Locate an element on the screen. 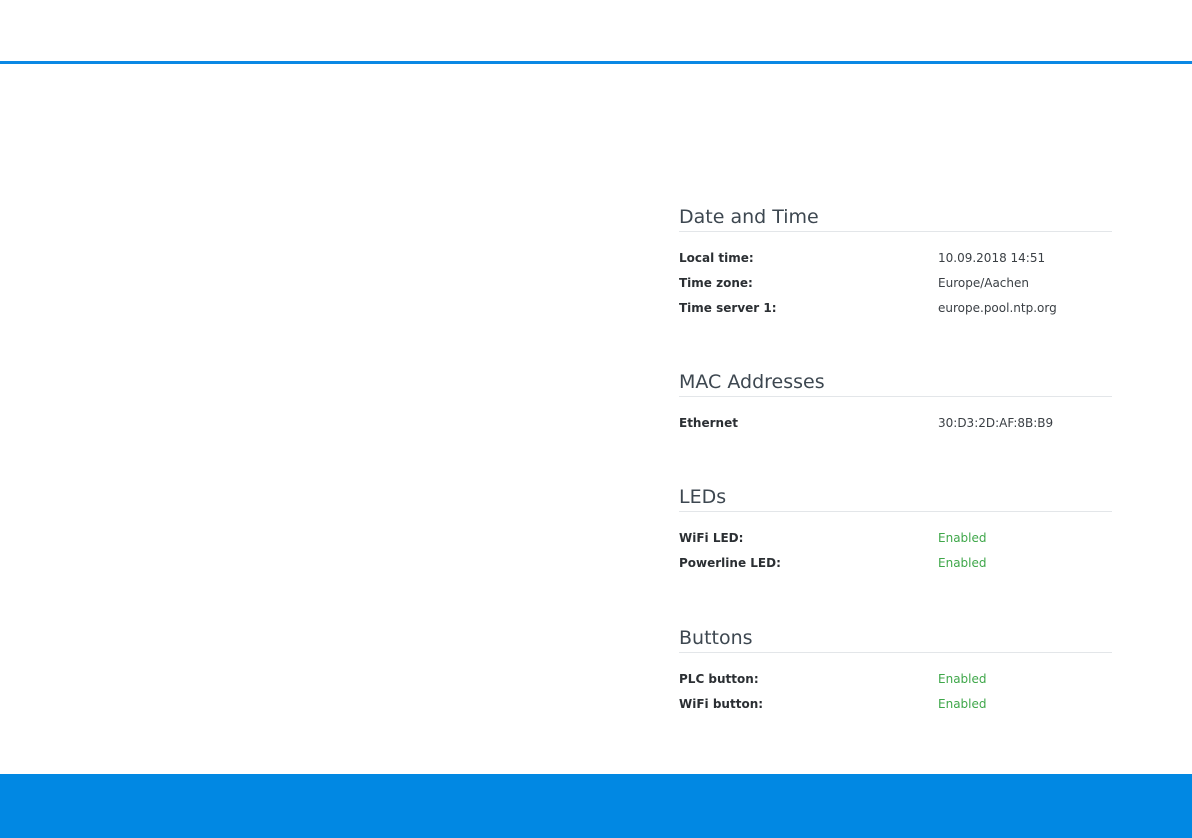 The image size is (1192, 838). section-title-date-time: Date and Time is located at coordinates (895, 217).